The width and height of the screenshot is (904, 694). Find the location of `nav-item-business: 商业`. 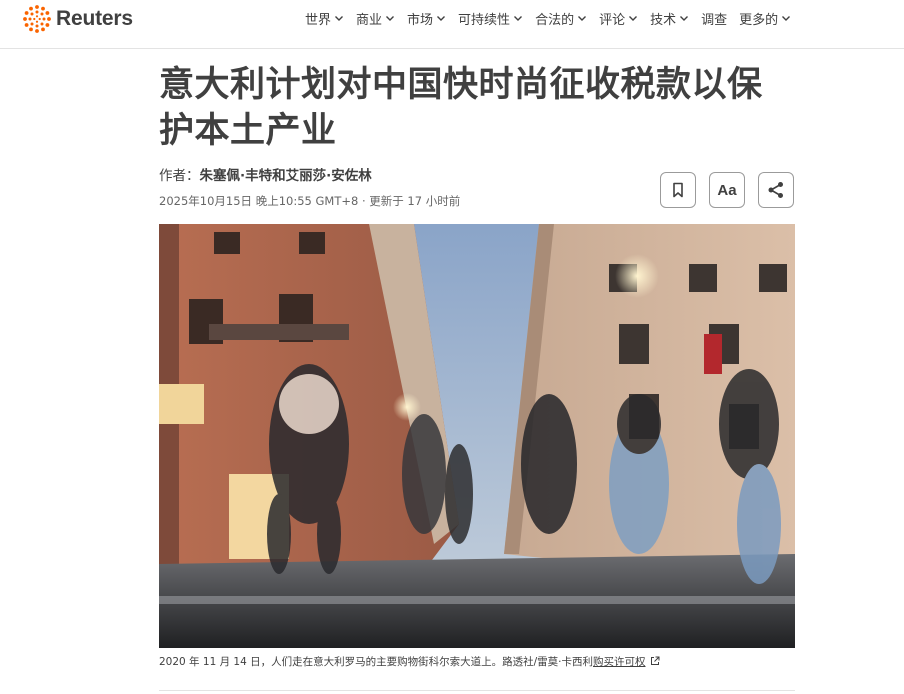

nav-item-business: 商业 is located at coordinates (375, 18).